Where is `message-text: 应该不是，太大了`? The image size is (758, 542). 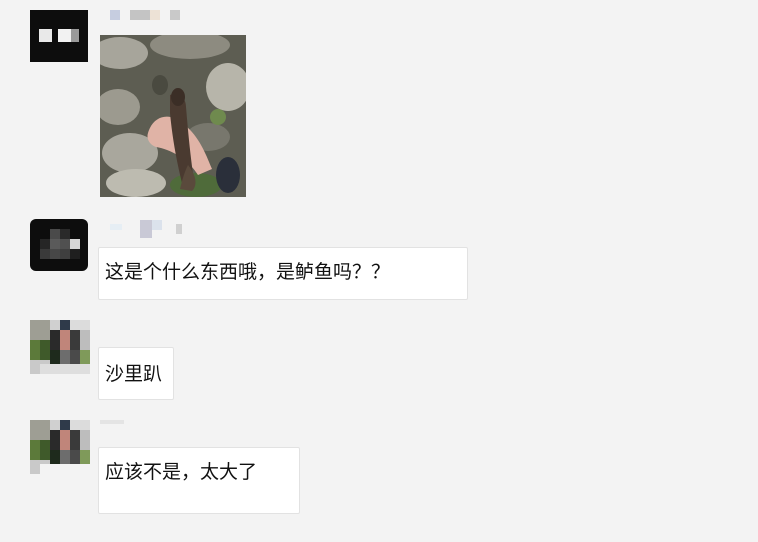
message-text: 应该不是，太大了 is located at coordinates (181, 472).